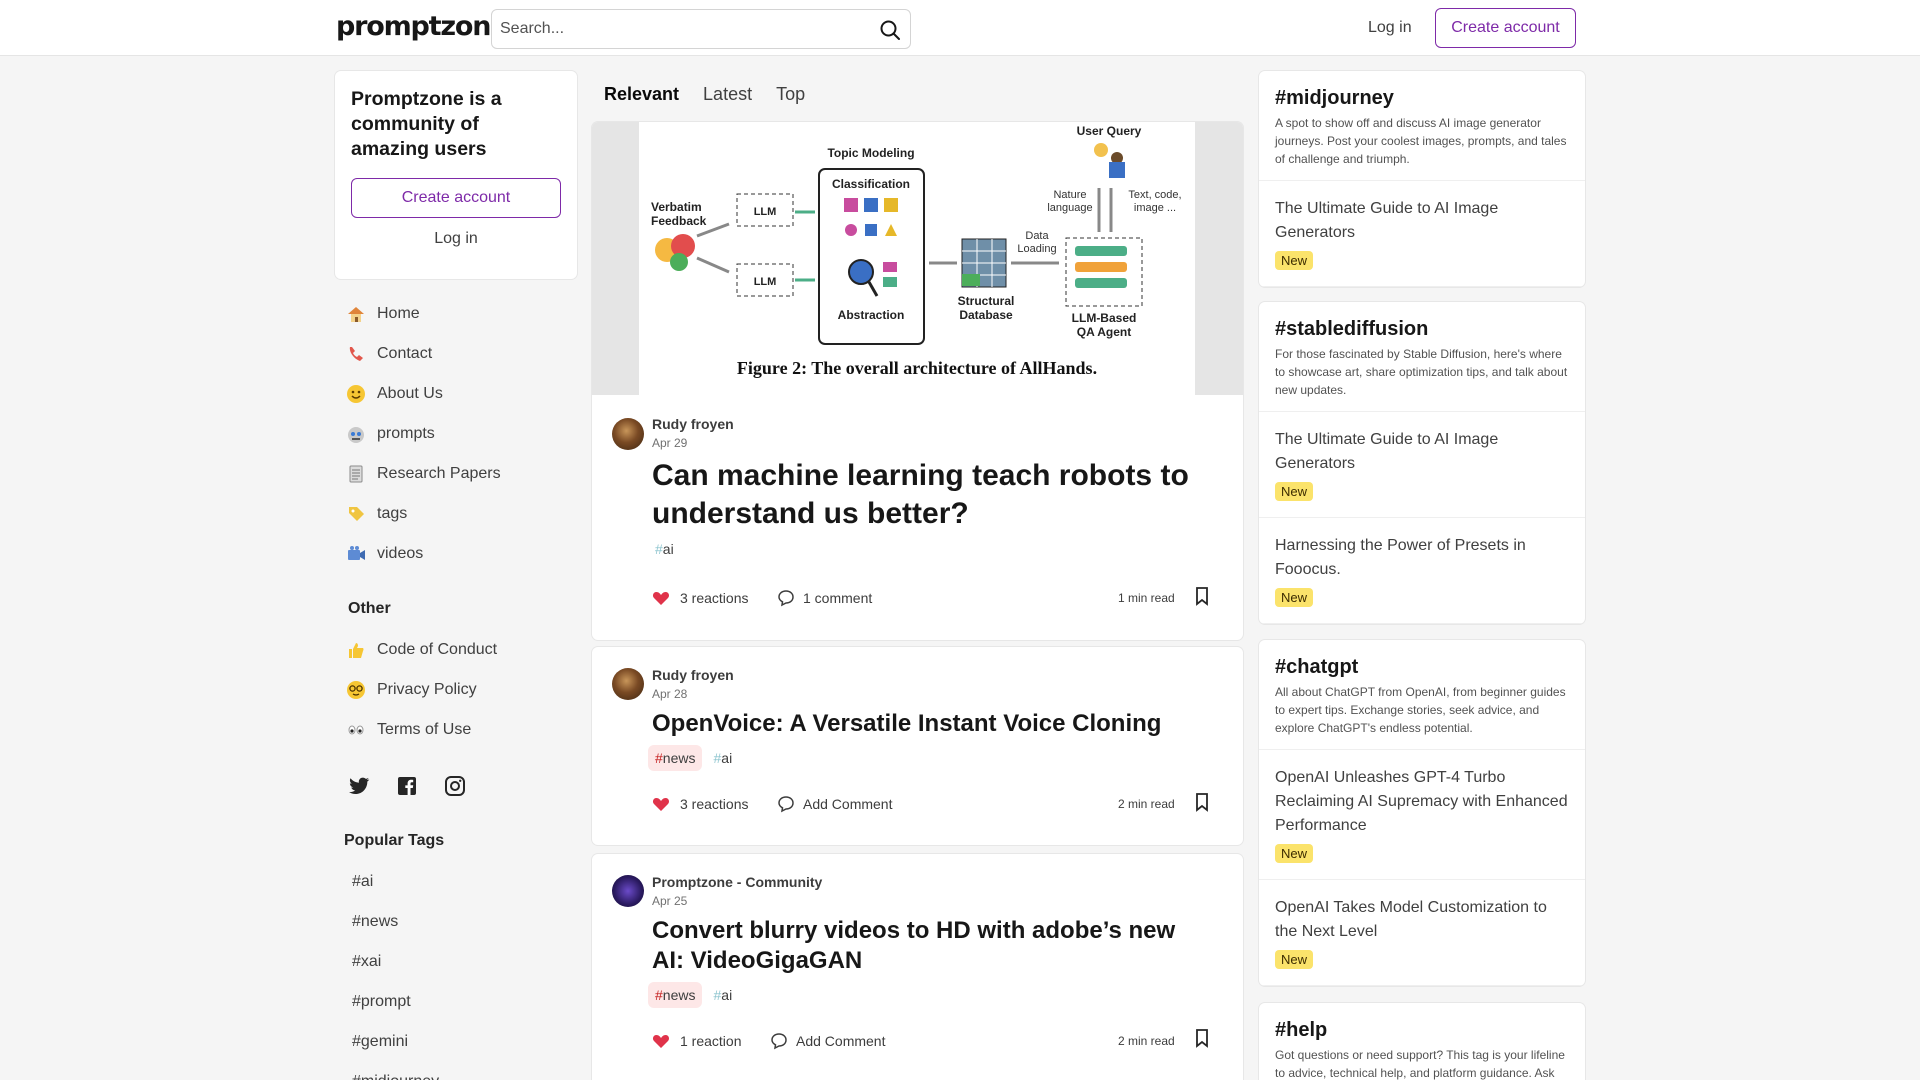 The height and width of the screenshot is (1080, 1920). I want to click on post-tags: #news #ai, so click(693, 995).